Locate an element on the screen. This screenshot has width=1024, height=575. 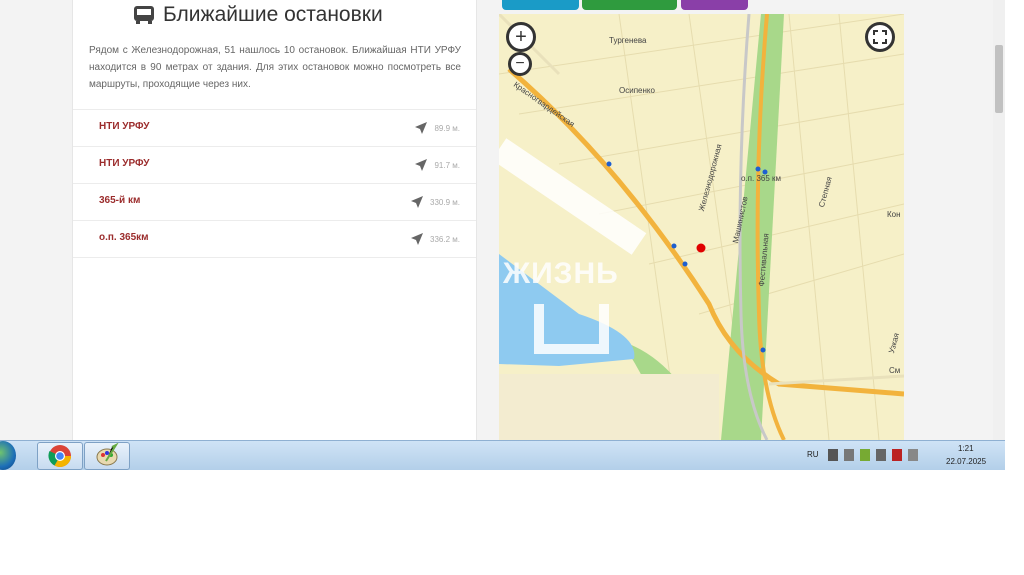
stop-row: 365-й км 330.9 м. is located at coordinates (274, 201).